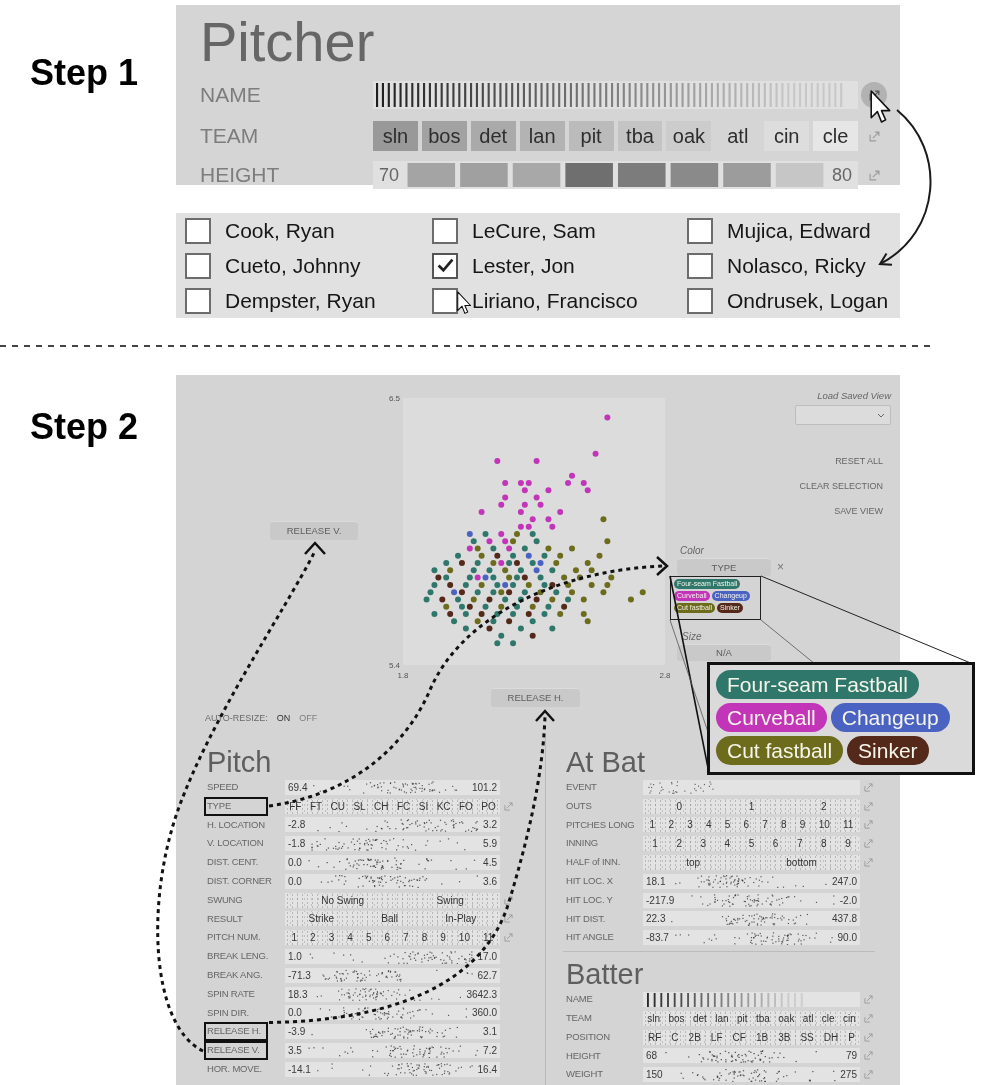 The width and height of the screenshot is (981, 1085). Describe the element at coordinates (392, 1069) in the screenshot. I see `range-filter: -14.1 16.4` at that location.